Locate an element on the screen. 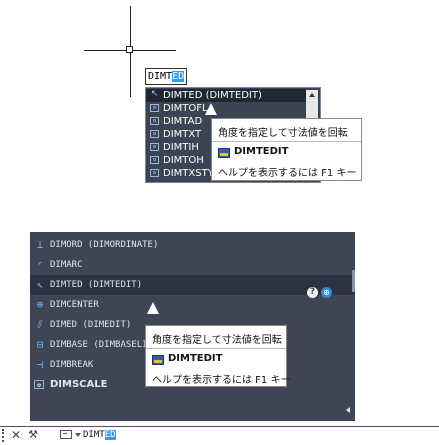 The image size is (439, 445). list-item-label: DIMORD (DIMORDINATE) is located at coordinates (104, 245).